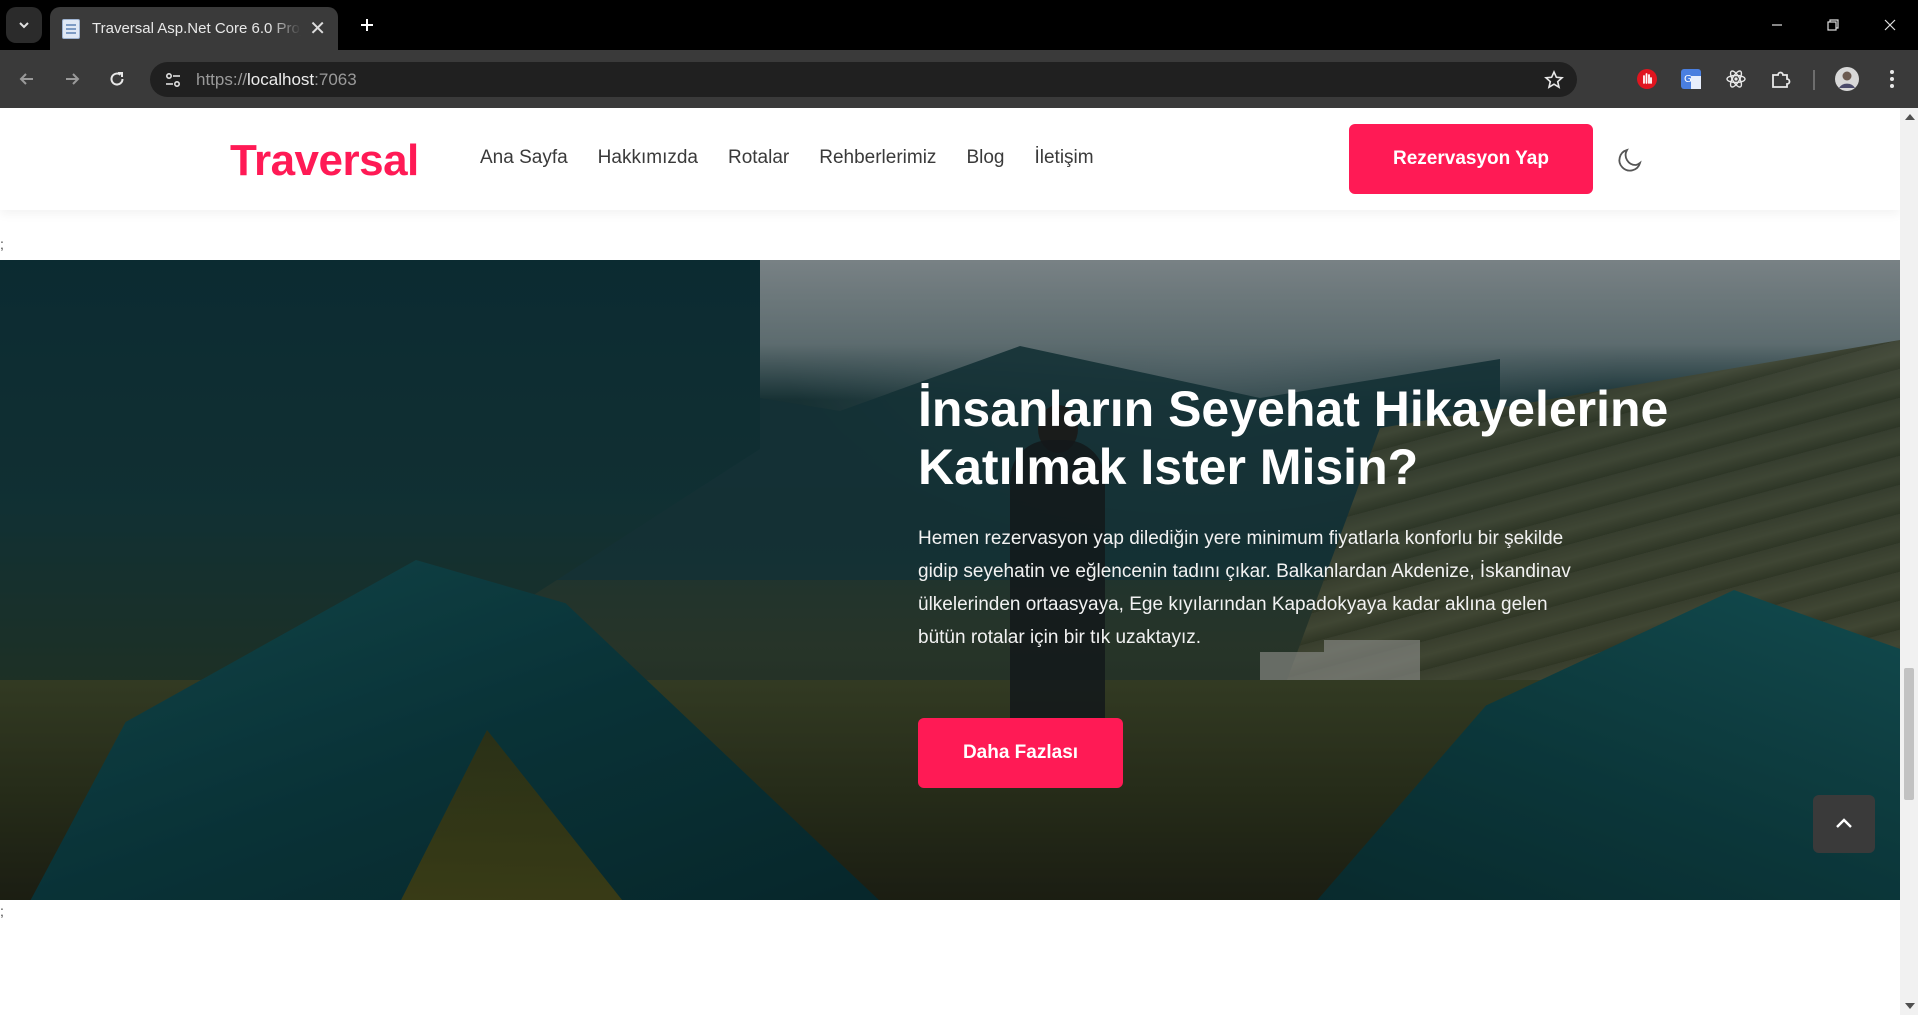 The image size is (1918, 1015). Describe the element at coordinates (317, 29) in the screenshot. I see `tab-close-icon: ✕` at that location.